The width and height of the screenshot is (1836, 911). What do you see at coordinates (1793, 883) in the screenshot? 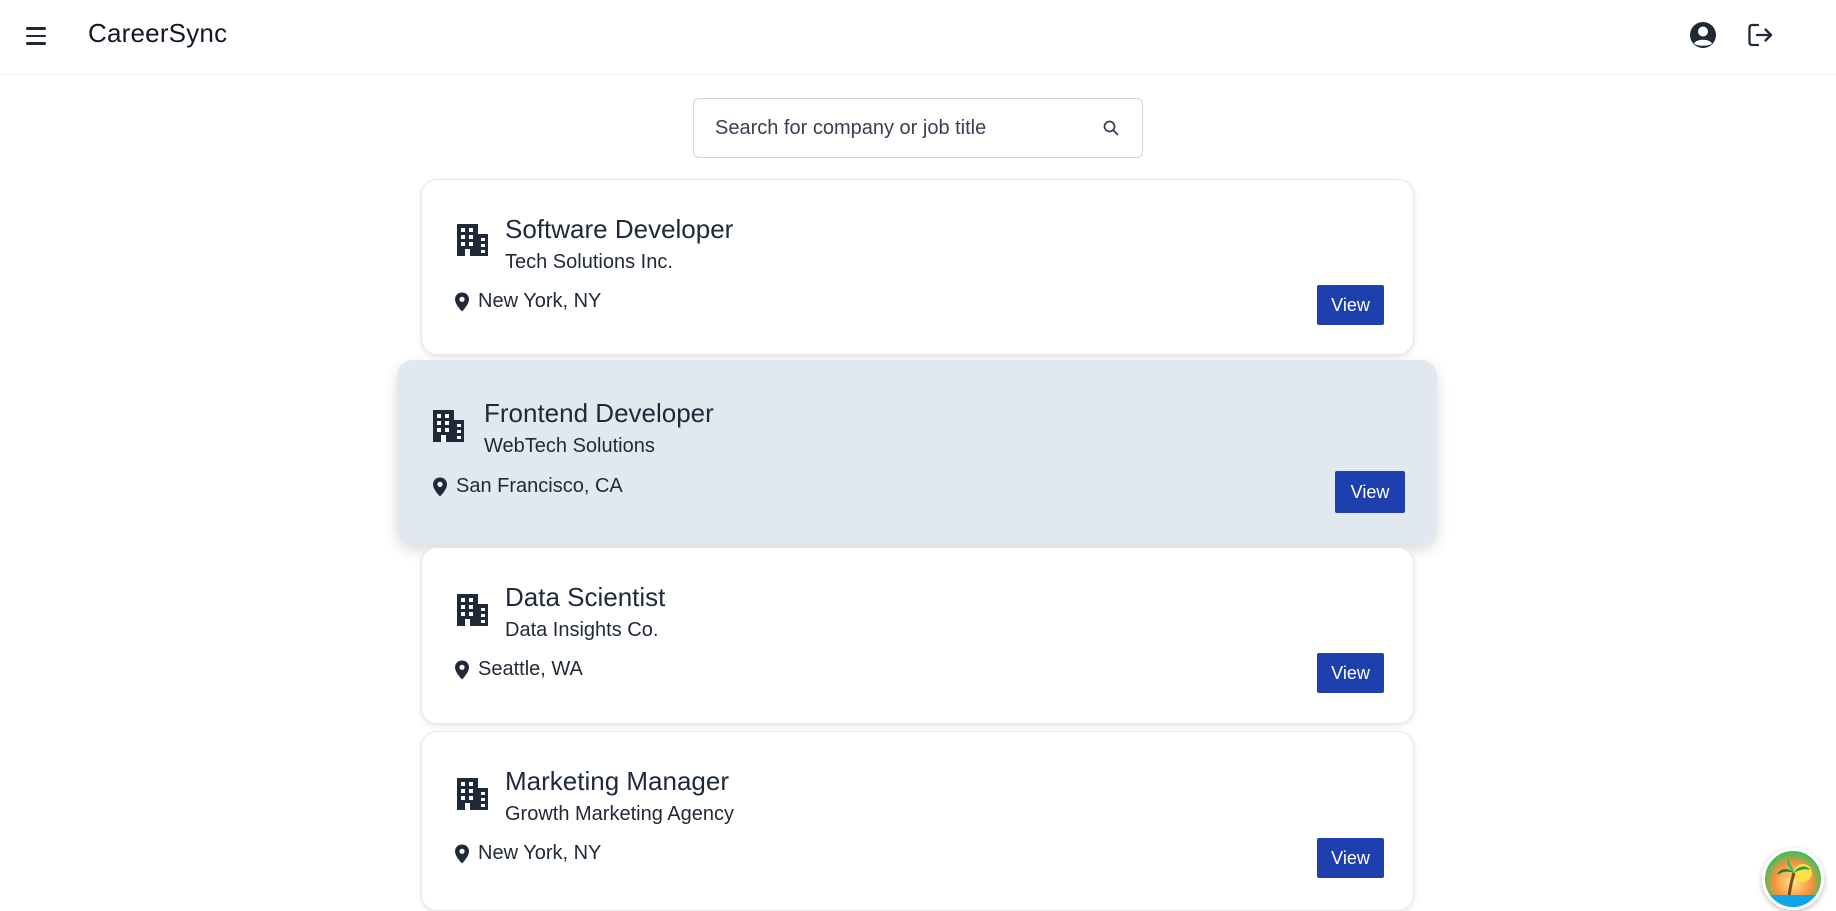
I see `palm-tree-icon` at bounding box center [1793, 883].